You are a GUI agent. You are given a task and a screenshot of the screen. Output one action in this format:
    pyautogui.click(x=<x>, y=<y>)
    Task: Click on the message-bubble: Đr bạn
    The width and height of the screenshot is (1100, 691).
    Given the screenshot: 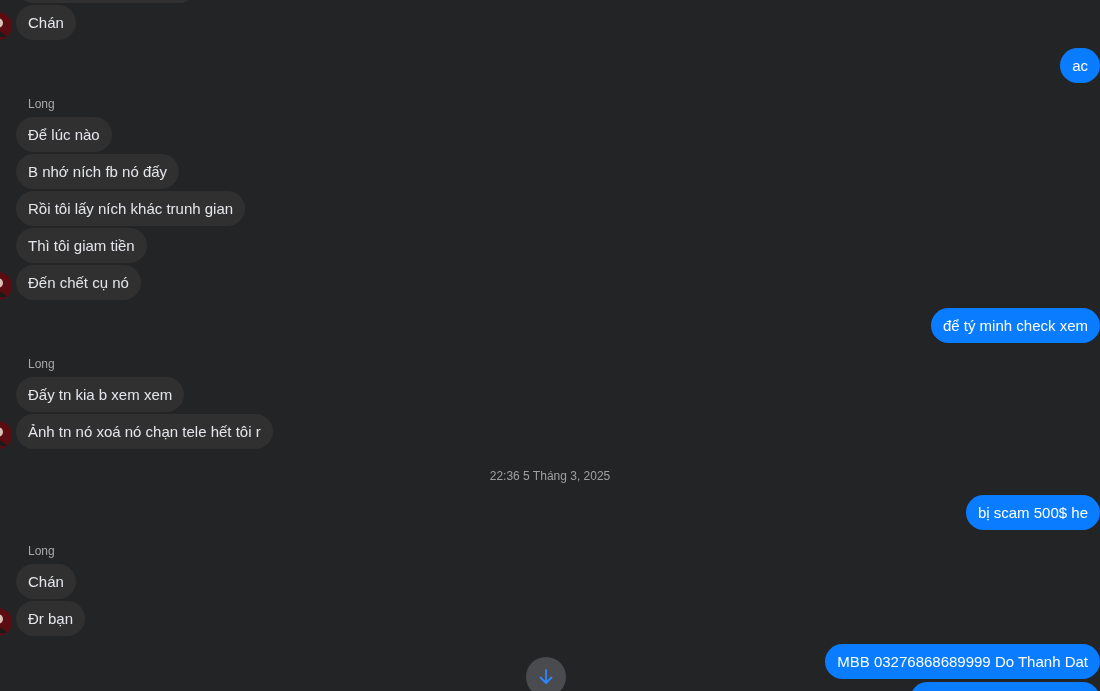 What is the action you would take?
    pyautogui.click(x=51, y=618)
    